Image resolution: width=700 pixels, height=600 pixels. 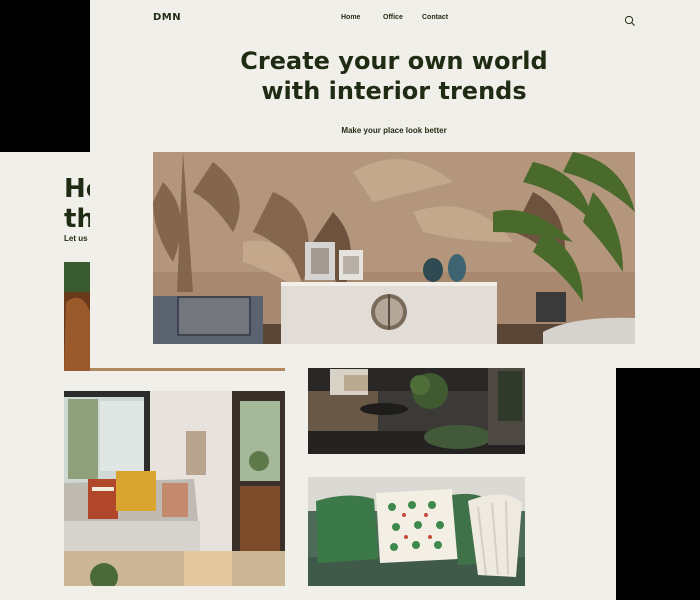 I want to click on photo-green-sofa, so click(x=416, y=531).